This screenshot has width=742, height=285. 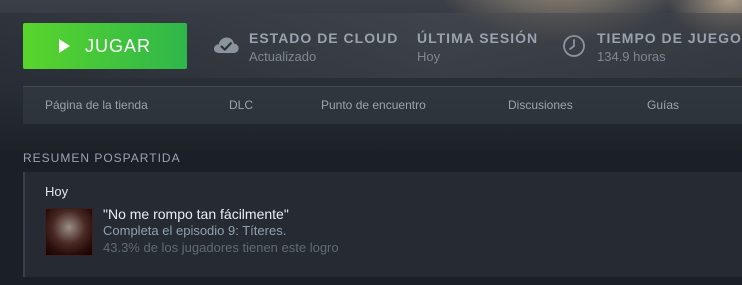 I want to click on summary-day: Hoy, so click(x=57, y=191).